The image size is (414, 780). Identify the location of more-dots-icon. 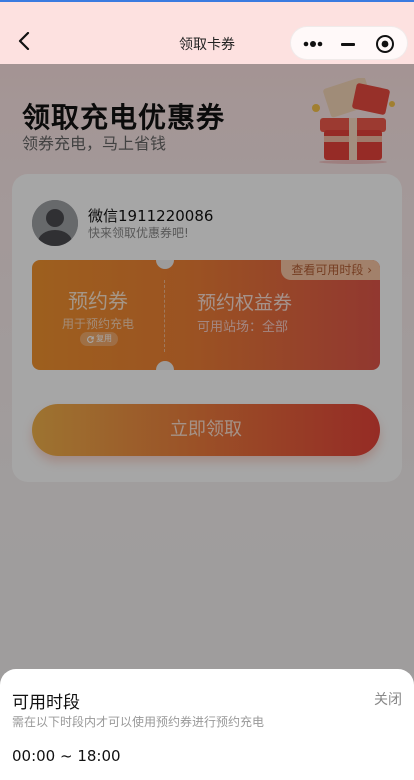
(313, 44).